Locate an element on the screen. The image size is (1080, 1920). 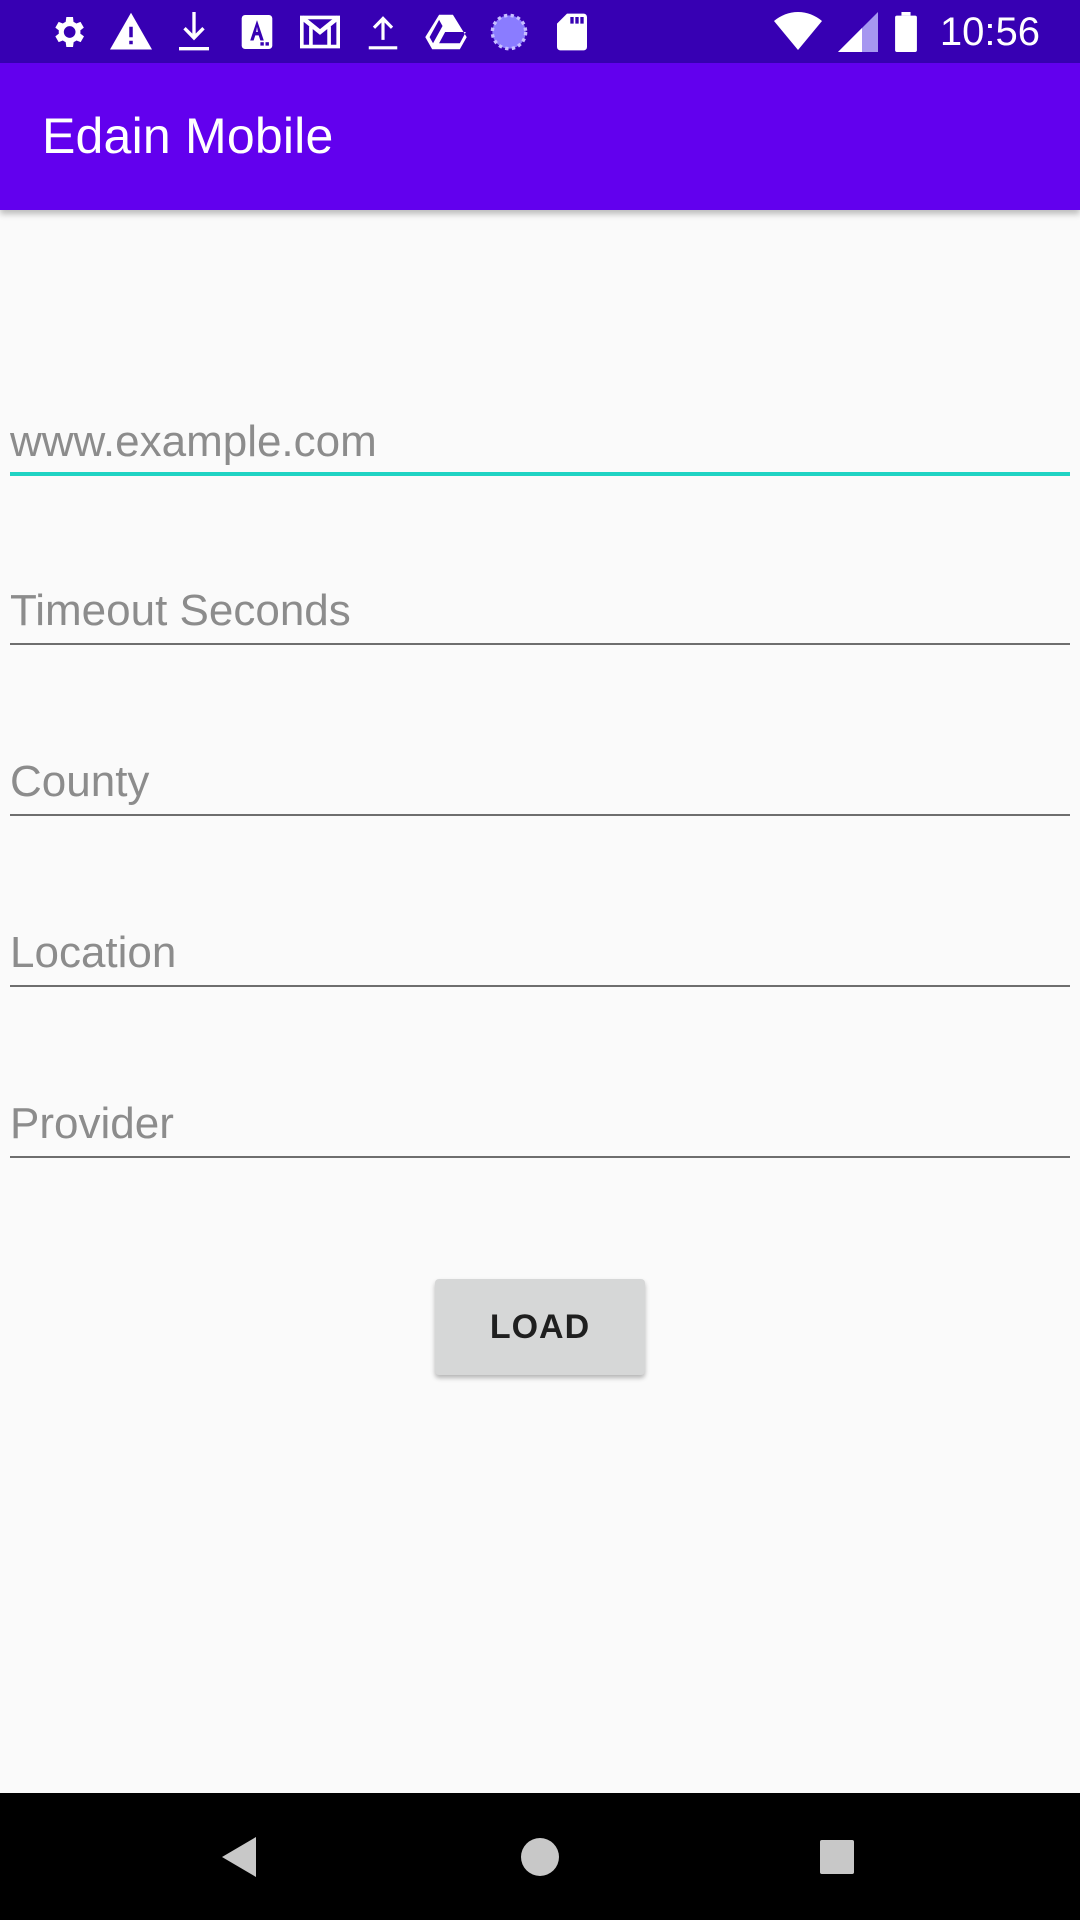
timeout-seconds-input is located at coordinates (540, 611).